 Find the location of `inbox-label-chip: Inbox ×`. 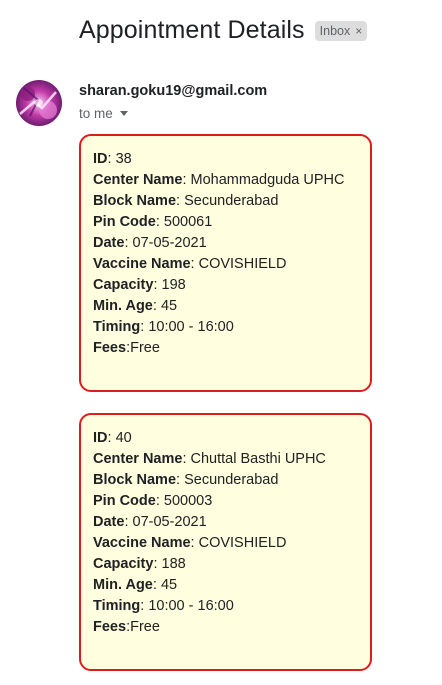

inbox-label-chip: Inbox × is located at coordinates (341, 30).